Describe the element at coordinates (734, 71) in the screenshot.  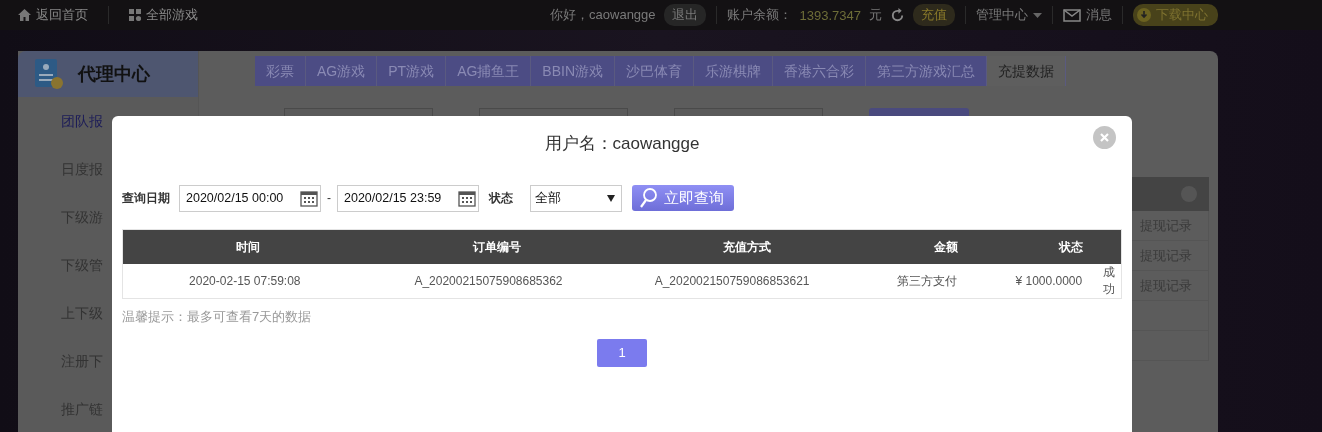
I see `tab: 乐游棋牌` at that location.